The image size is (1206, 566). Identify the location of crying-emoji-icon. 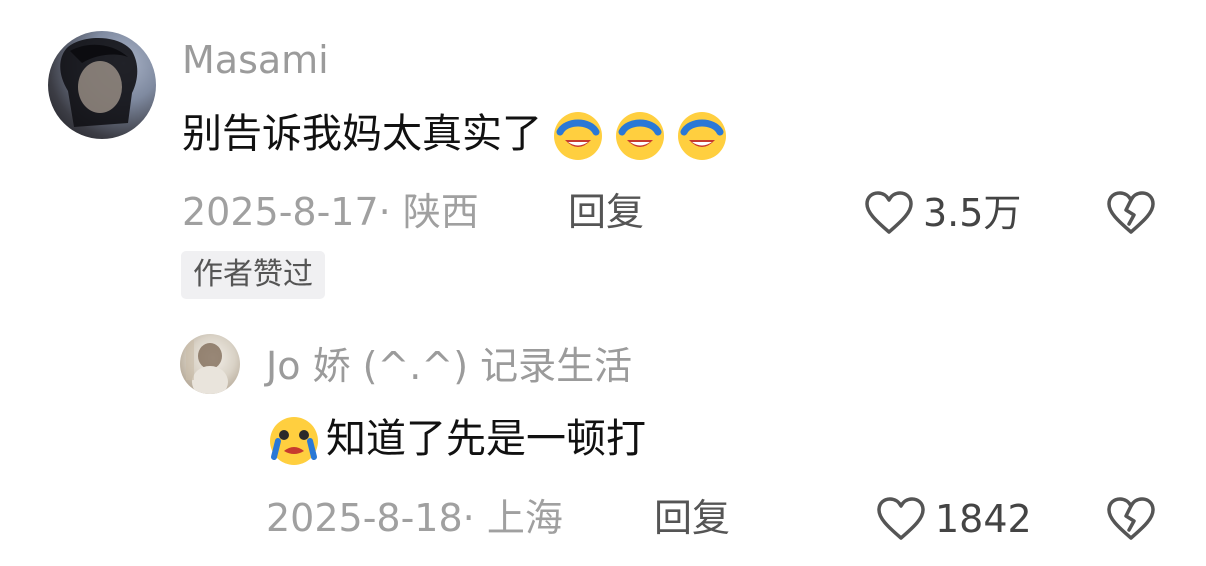
(294, 441).